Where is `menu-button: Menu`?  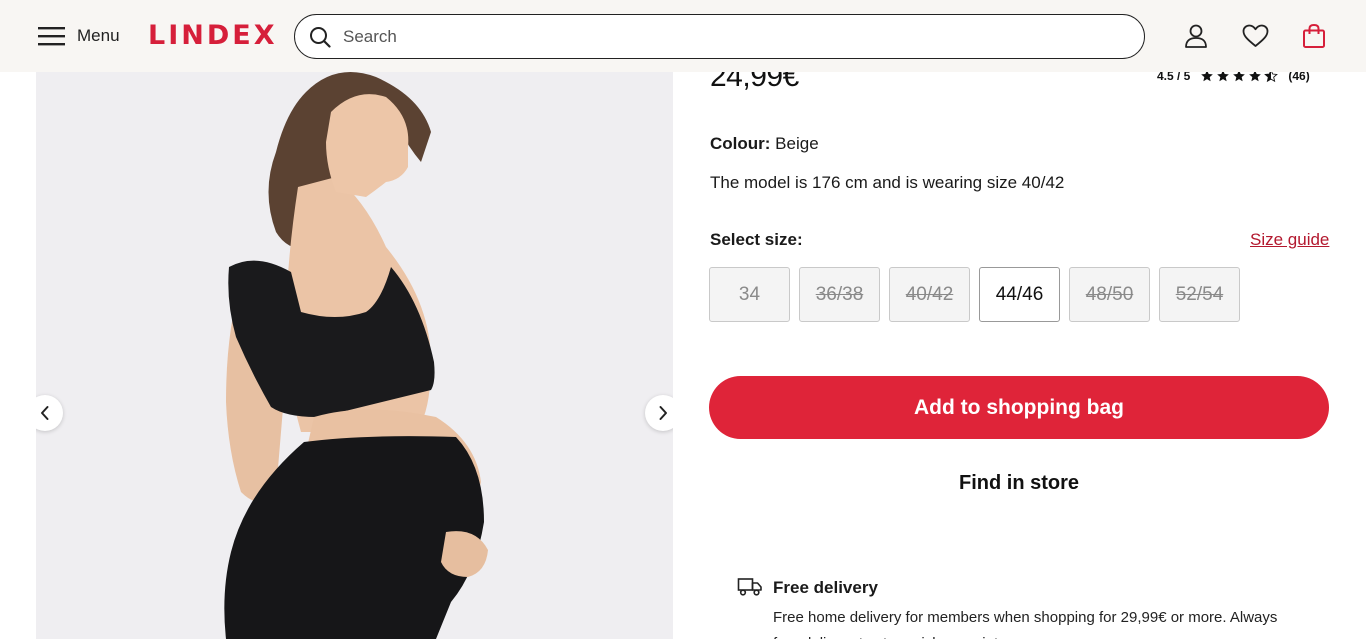
menu-button: Menu is located at coordinates (79, 36).